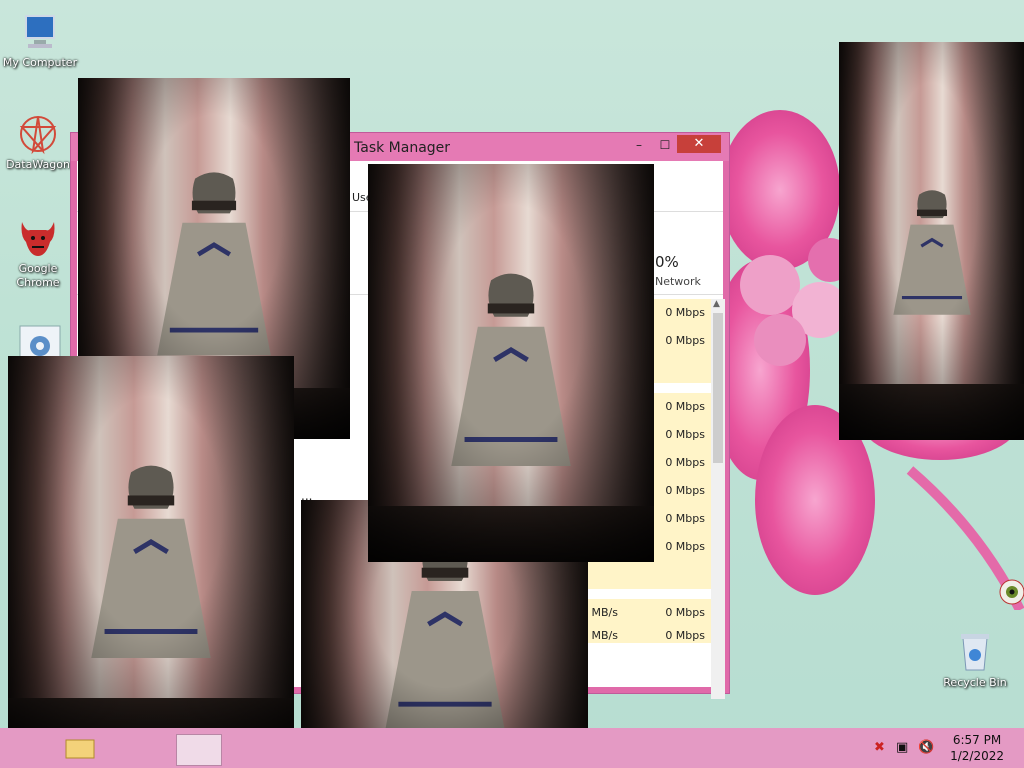 The image size is (1024, 768). Describe the element at coordinates (38, 275) in the screenshot. I see `google-chrome-label: Google Chrome` at that location.